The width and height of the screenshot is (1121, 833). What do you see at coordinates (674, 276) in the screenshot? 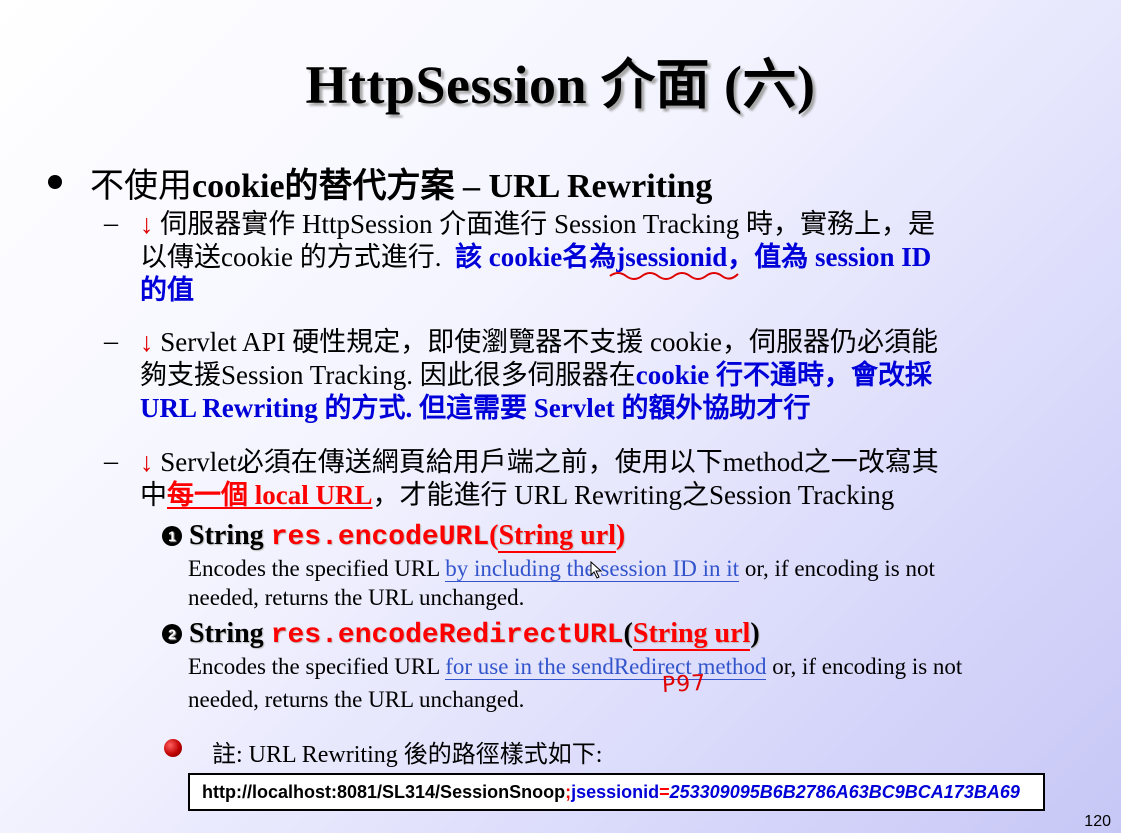
I see `handwritten-underline-icon` at bounding box center [674, 276].